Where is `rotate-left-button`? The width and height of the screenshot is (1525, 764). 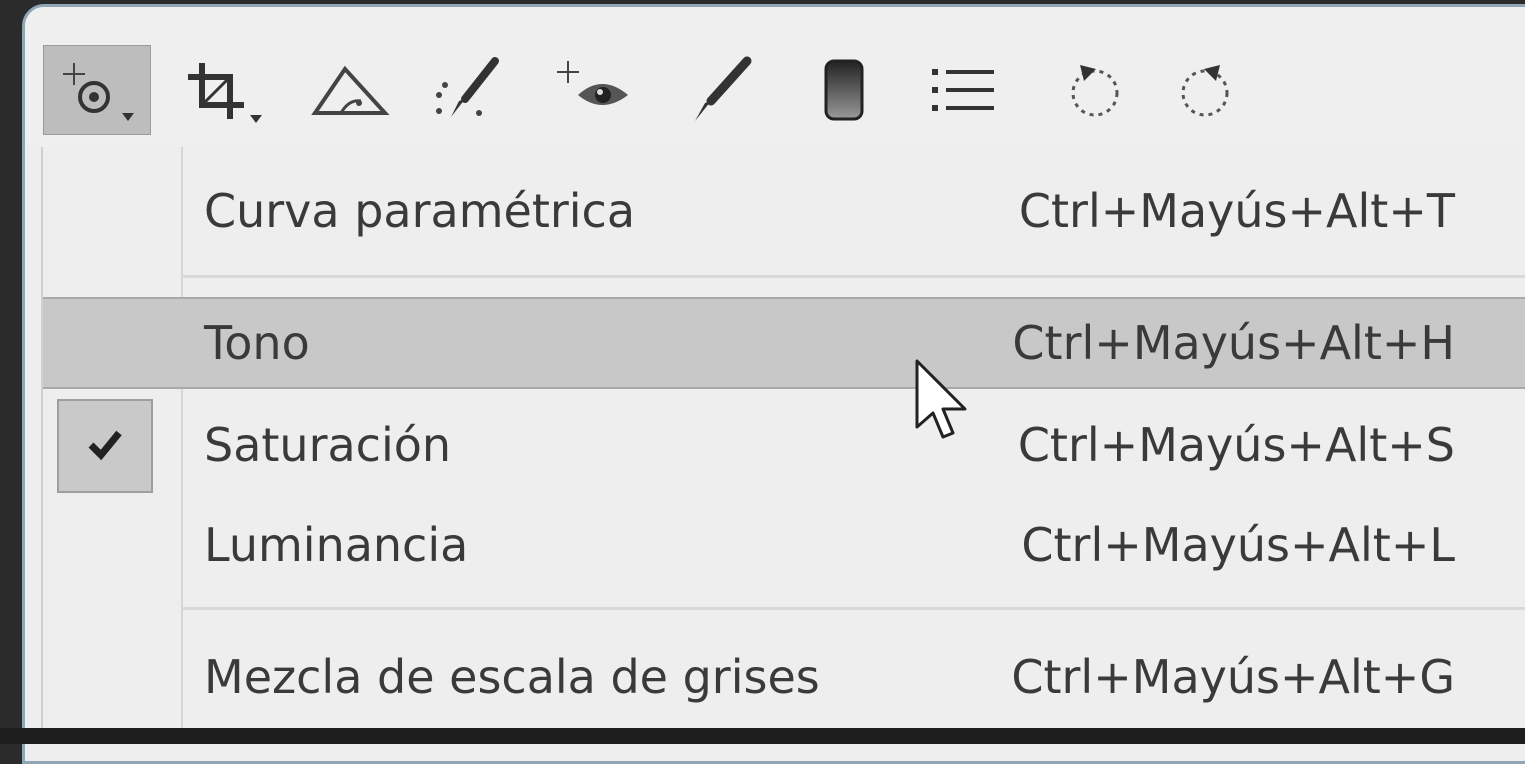
rotate-left-button is located at coordinates (1095, 90).